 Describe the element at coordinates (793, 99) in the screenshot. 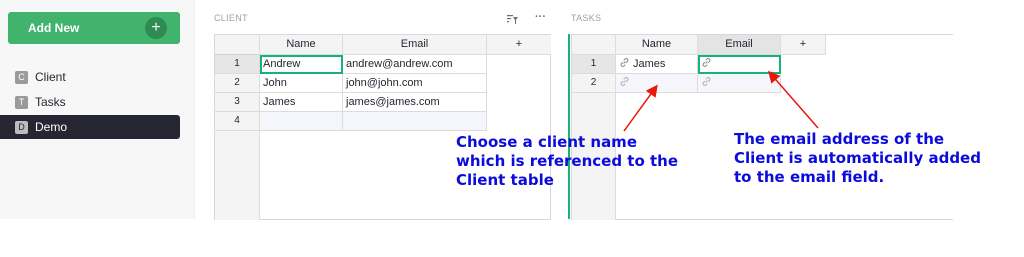

I see `arrow-to-email-cell` at that location.